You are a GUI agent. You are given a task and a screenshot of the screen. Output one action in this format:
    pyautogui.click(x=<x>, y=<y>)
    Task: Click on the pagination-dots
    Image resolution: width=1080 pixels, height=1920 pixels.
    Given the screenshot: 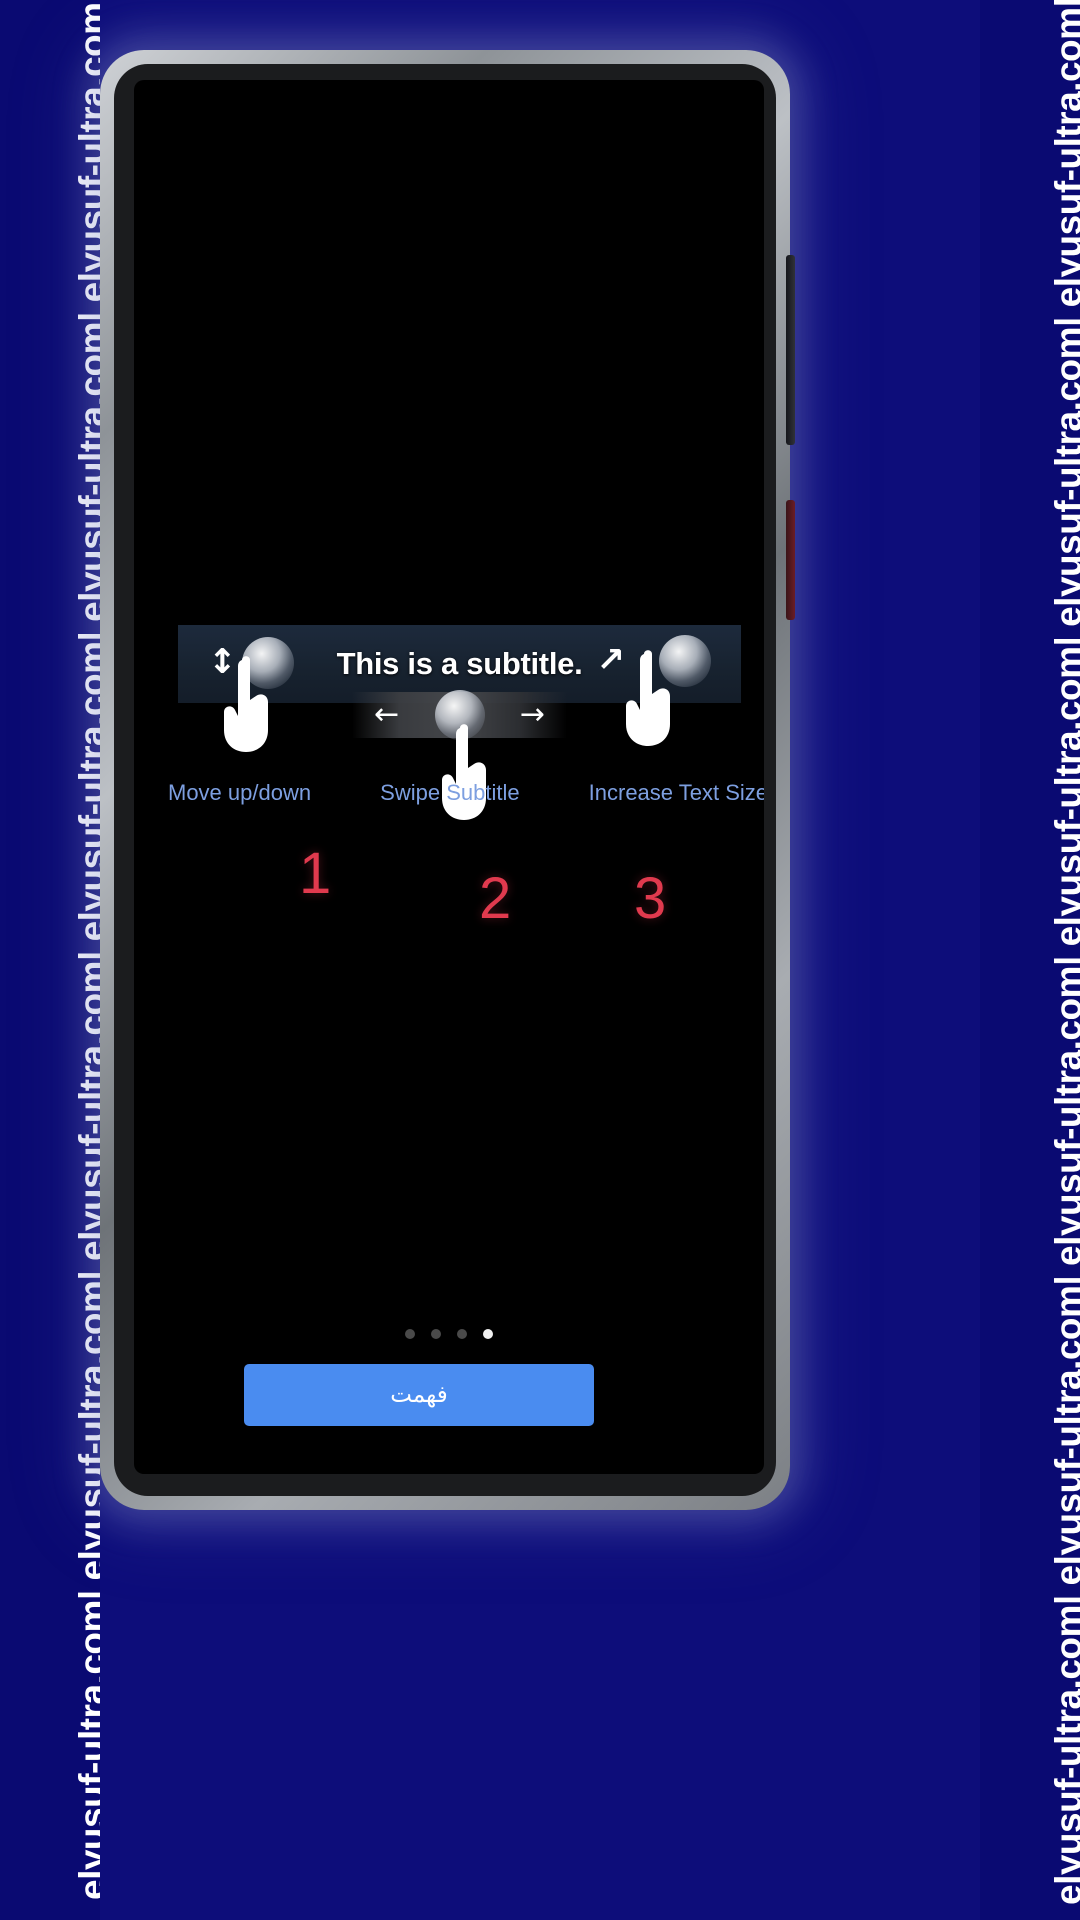 What is the action you would take?
    pyautogui.click(x=449, y=1334)
    